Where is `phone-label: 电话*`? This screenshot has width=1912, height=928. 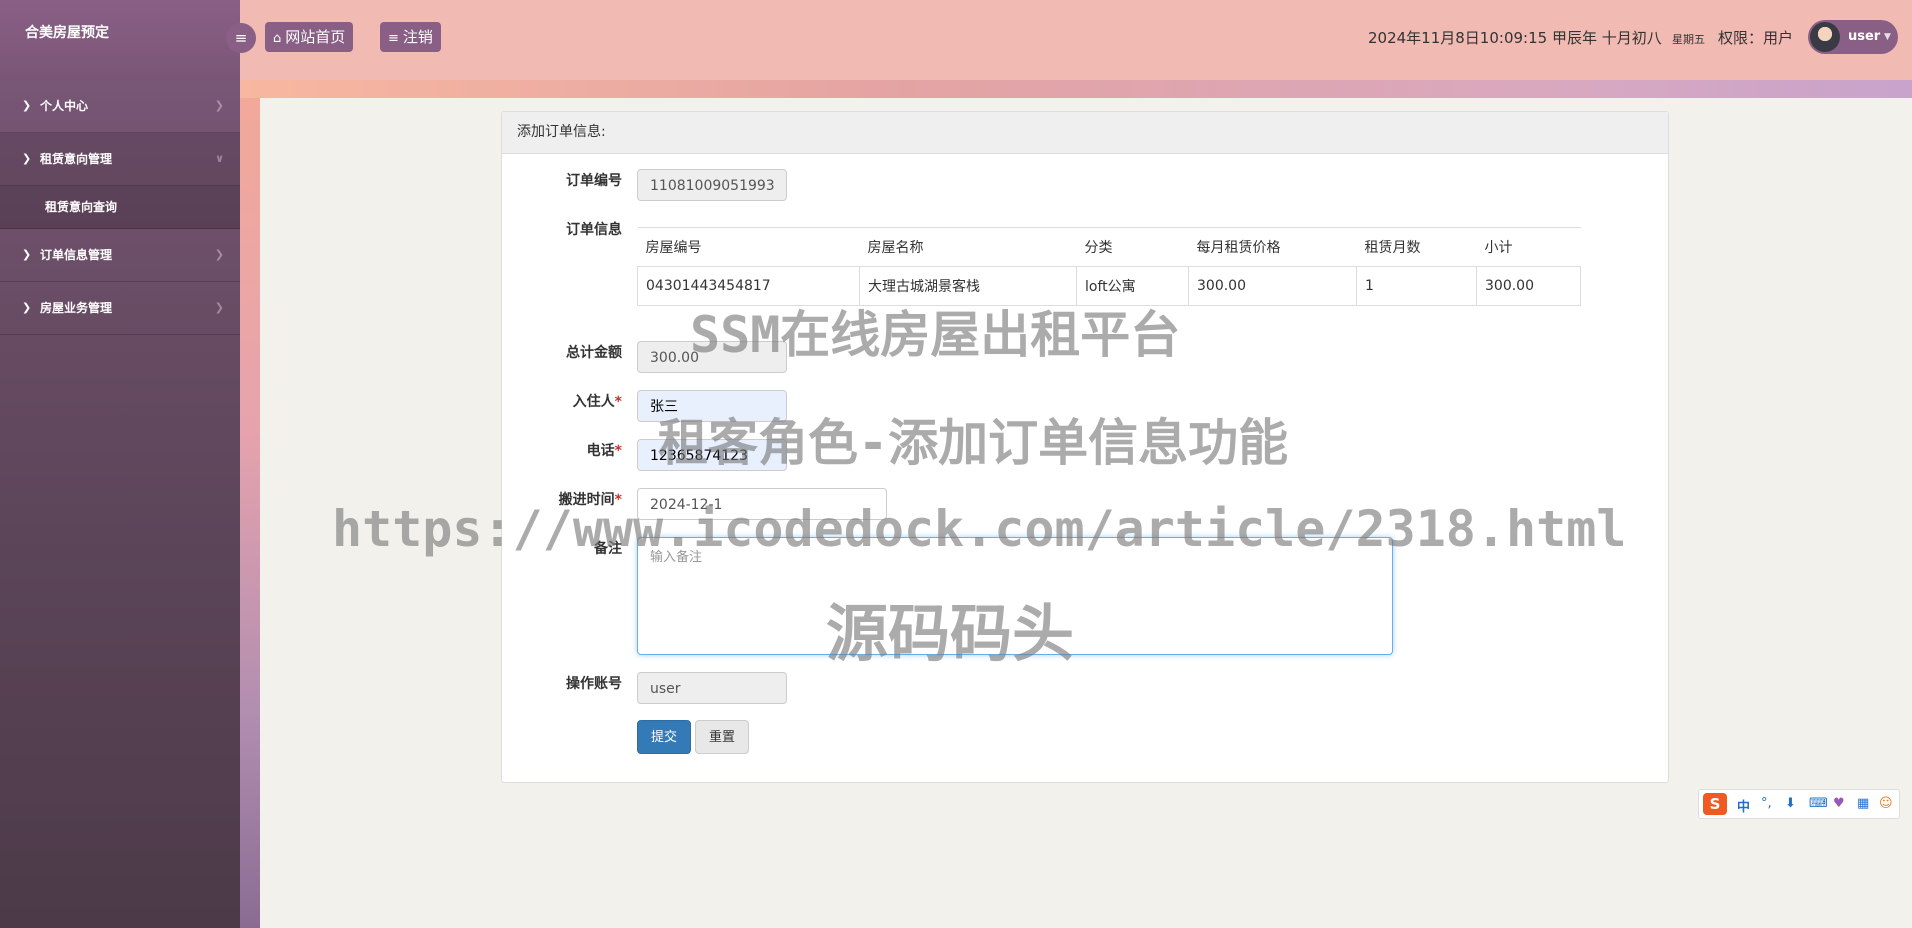
phone-label: 电话* is located at coordinates (562, 450).